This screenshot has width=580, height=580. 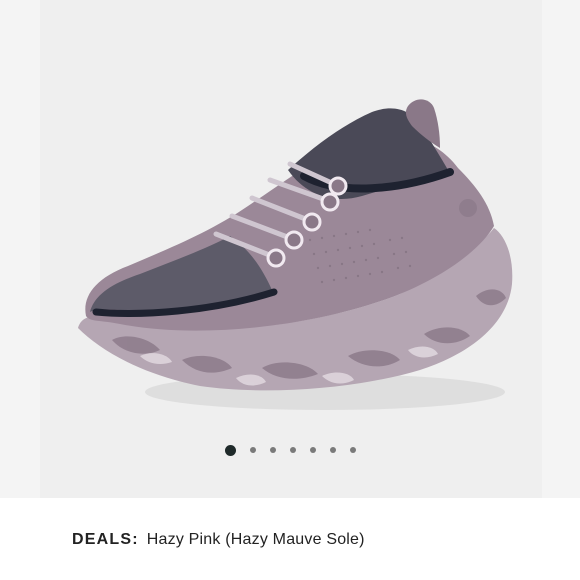 What do you see at coordinates (468, 208) in the screenshot?
I see `brand-logo-icon` at bounding box center [468, 208].